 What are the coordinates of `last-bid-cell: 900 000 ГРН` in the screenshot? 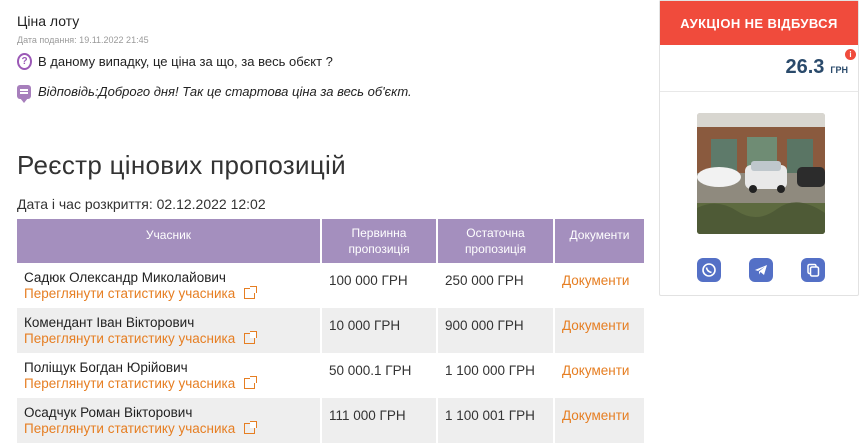 It's located at (496, 330).